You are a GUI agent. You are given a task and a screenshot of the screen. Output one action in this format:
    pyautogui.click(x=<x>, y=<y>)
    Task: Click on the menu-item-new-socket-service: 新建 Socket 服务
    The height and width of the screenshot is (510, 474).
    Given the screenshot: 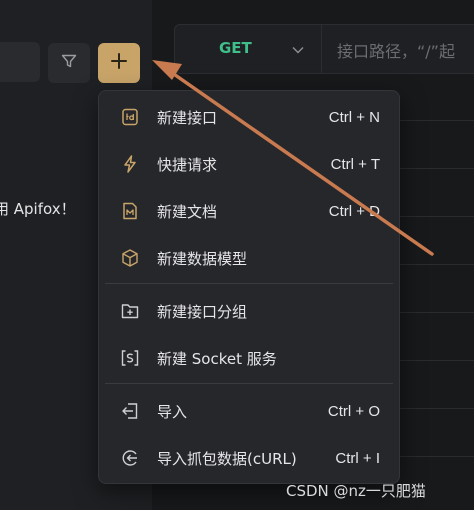 What is the action you would take?
    pyautogui.click(x=249, y=358)
    